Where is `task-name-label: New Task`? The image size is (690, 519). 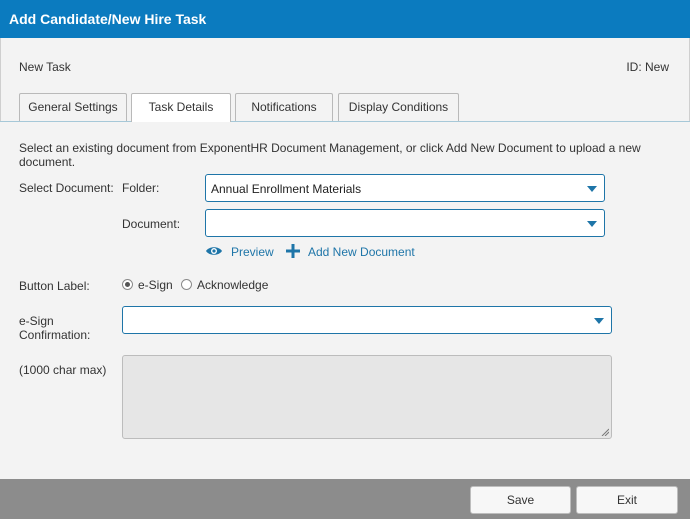
task-name-label: New Task is located at coordinates (45, 67).